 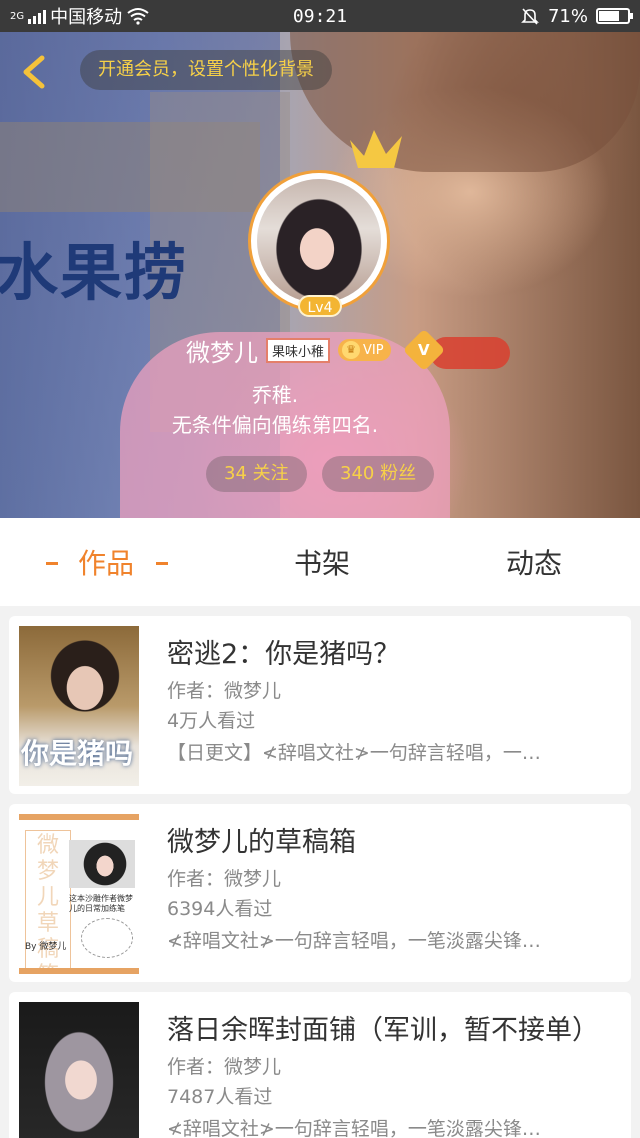 I want to click on book-title: 密逃2：你是猪吗？, so click(x=283, y=651).